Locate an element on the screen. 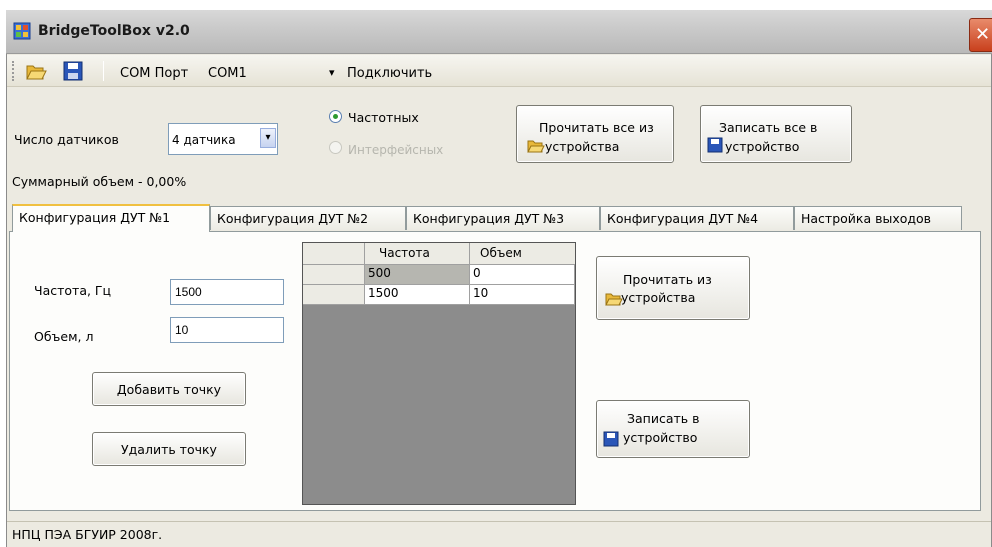  write-line2: устройство is located at coordinates (660, 437).